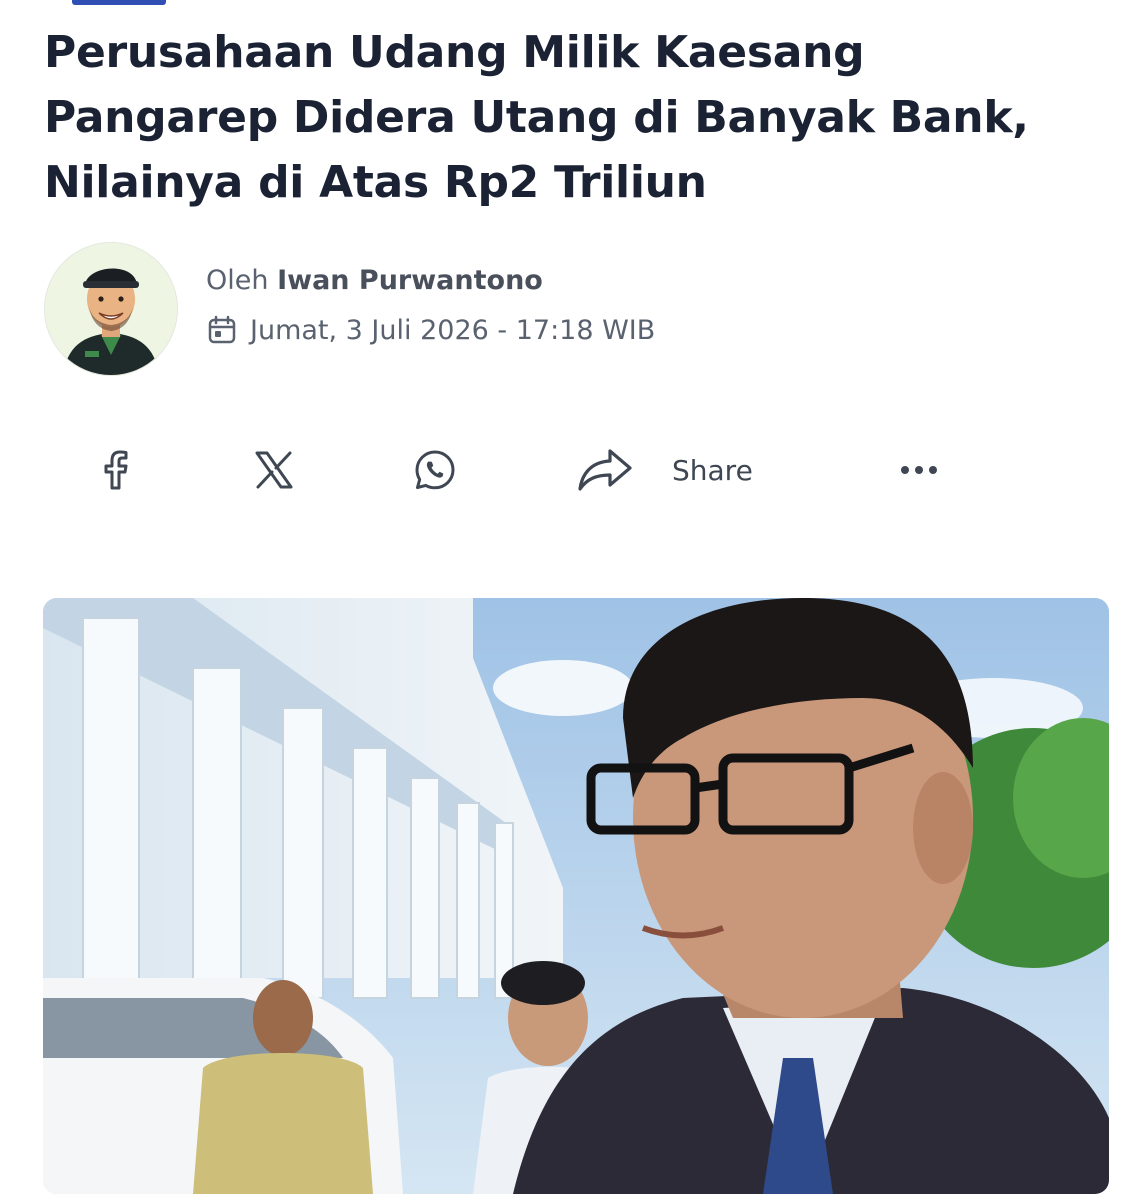  Describe the element at coordinates (571, 470) in the screenshot. I see `share-bar: Share` at that location.